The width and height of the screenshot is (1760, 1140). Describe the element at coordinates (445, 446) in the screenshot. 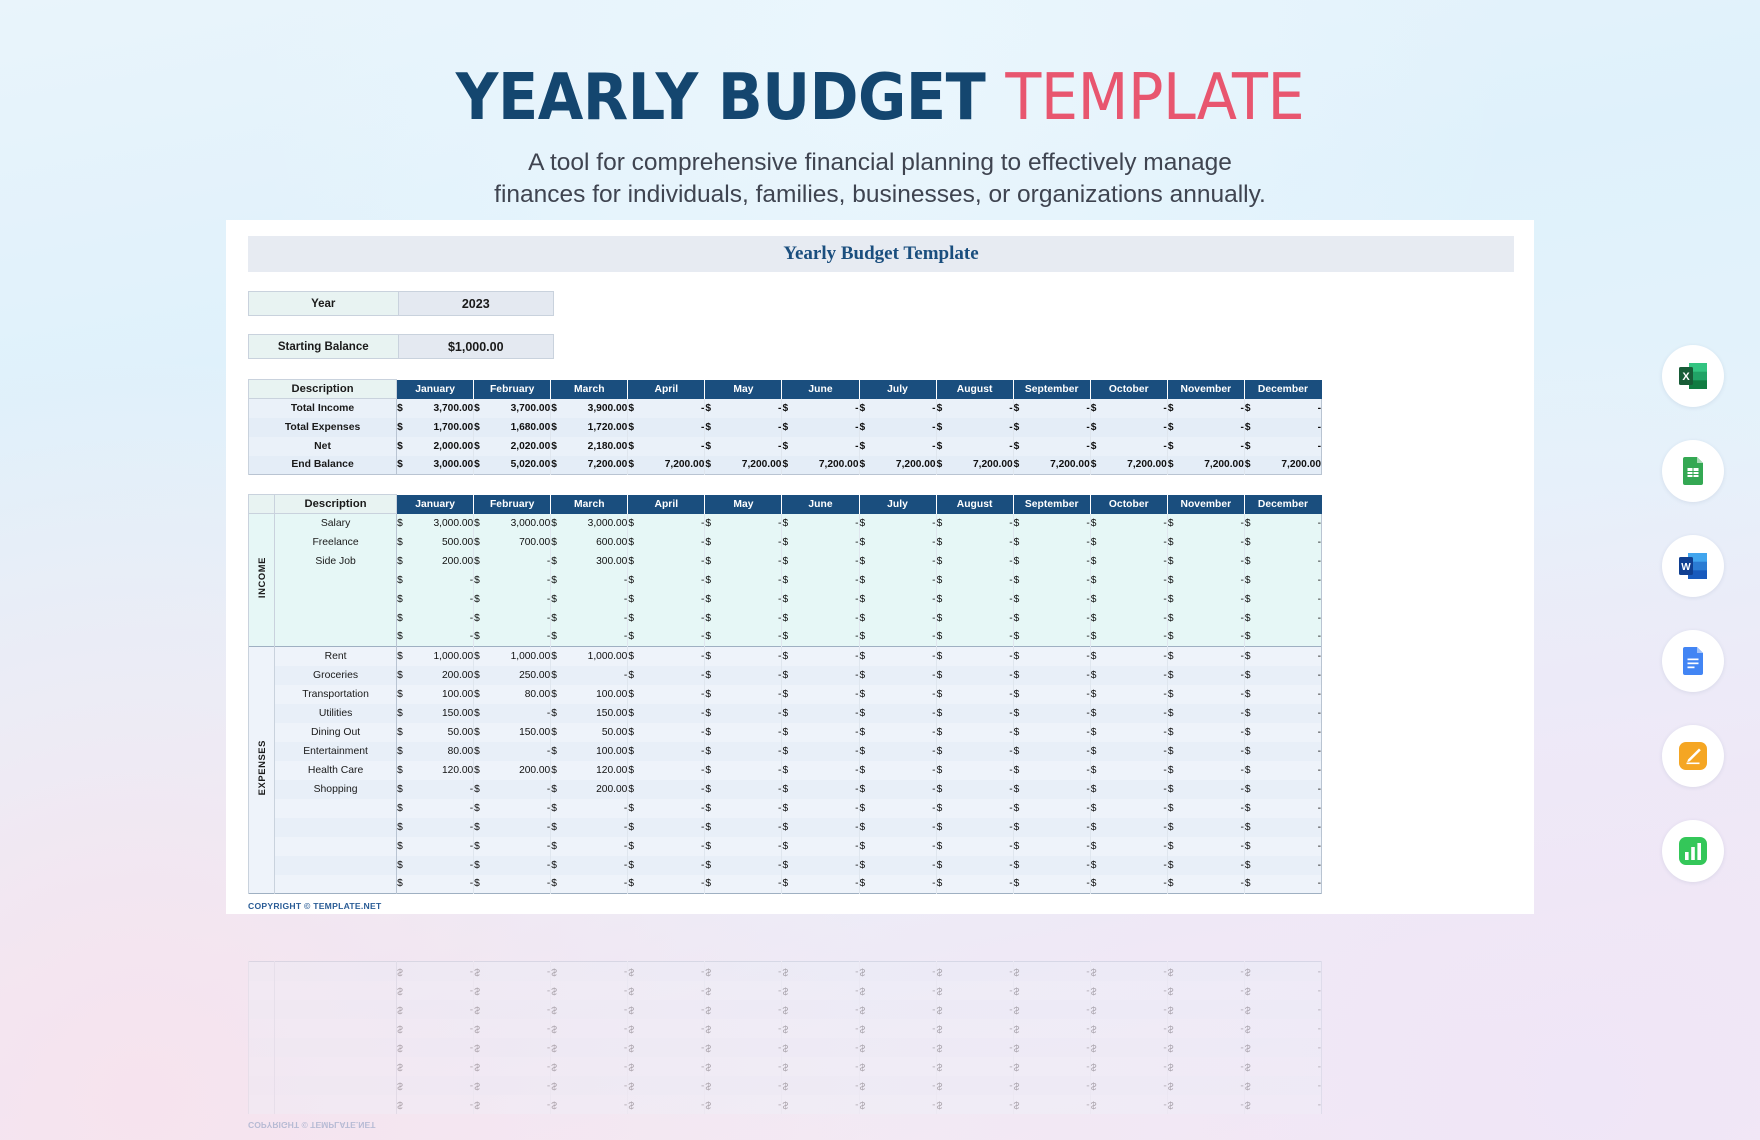

I see `cell-value: 2,000.00` at that location.